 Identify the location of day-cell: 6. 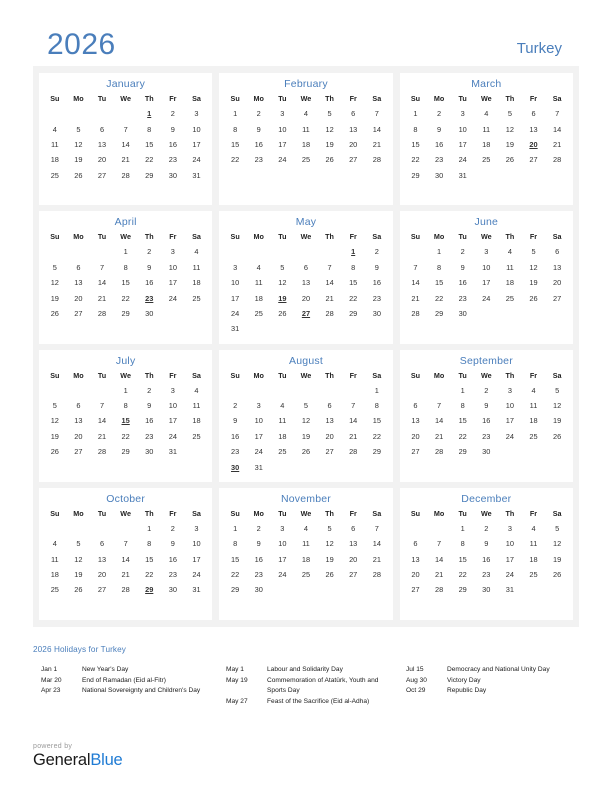
(79, 405).